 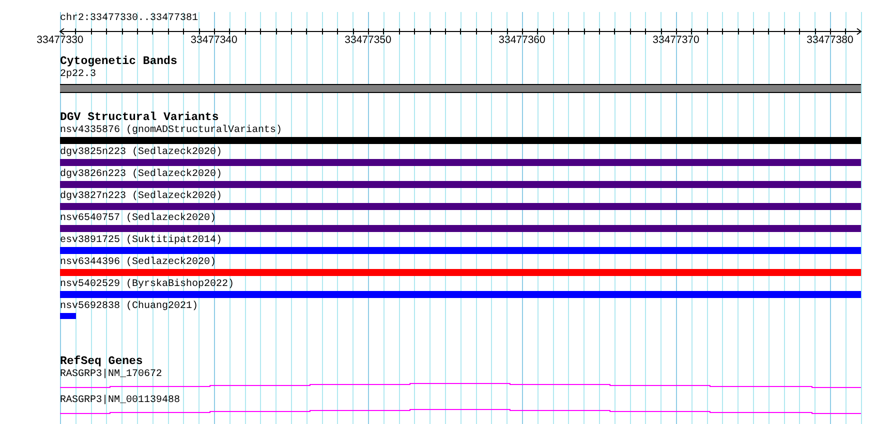 I want to click on feature-label: dgv3826n223 (Sedlazeck2020), so click(x=141, y=175).